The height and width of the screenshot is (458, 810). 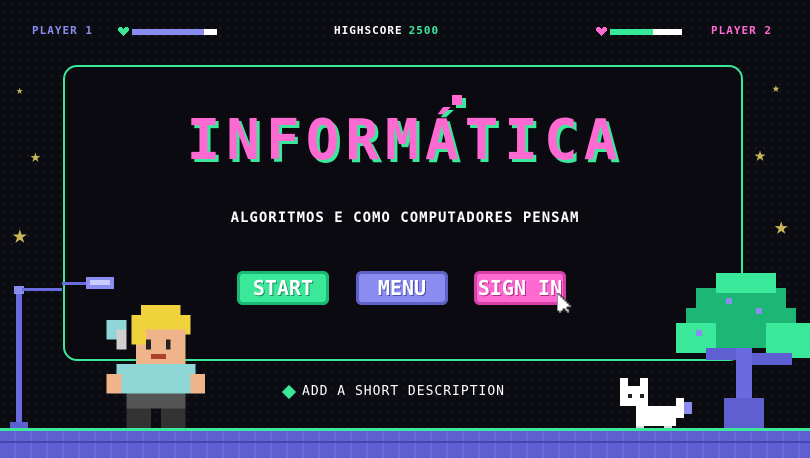 I want to click on highscore-value: 2500, so click(x=424, y=30).